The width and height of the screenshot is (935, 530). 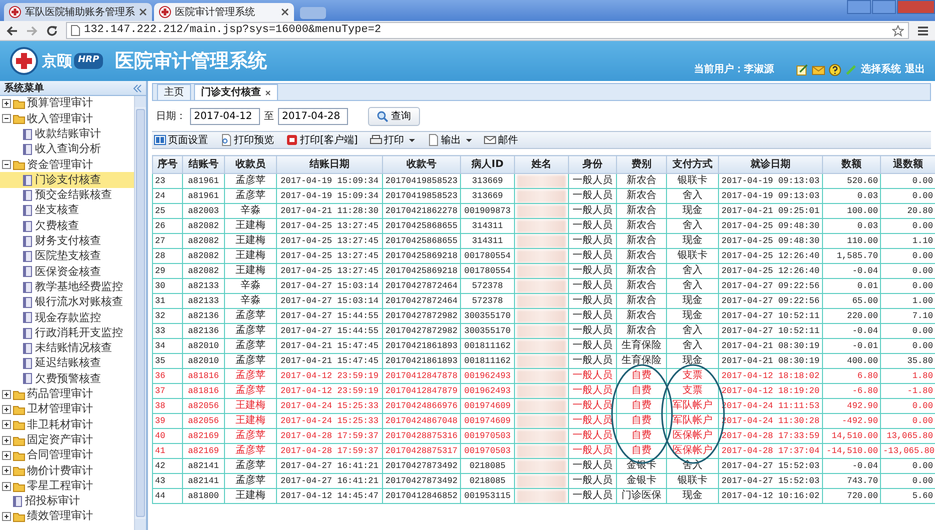 I want to click on table-cell: a81816, so click(x=203, y=391).